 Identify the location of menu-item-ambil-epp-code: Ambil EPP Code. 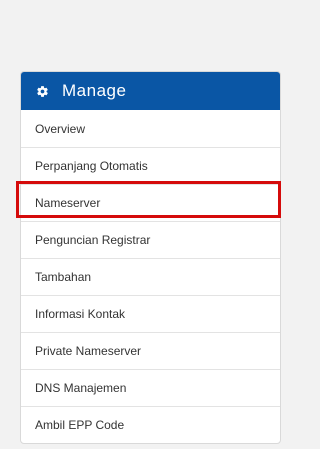
(150, 424).